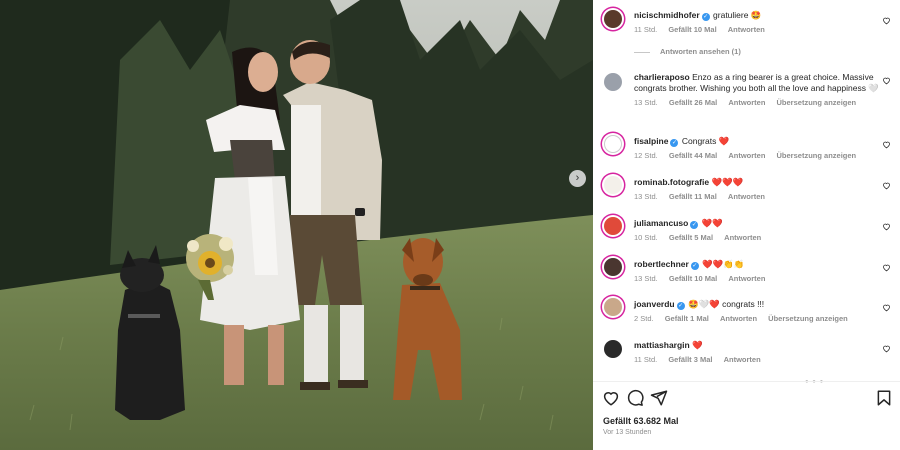 The image size is (900, 450). I want to click on comment-username: joanverdu, so click(654, 304).